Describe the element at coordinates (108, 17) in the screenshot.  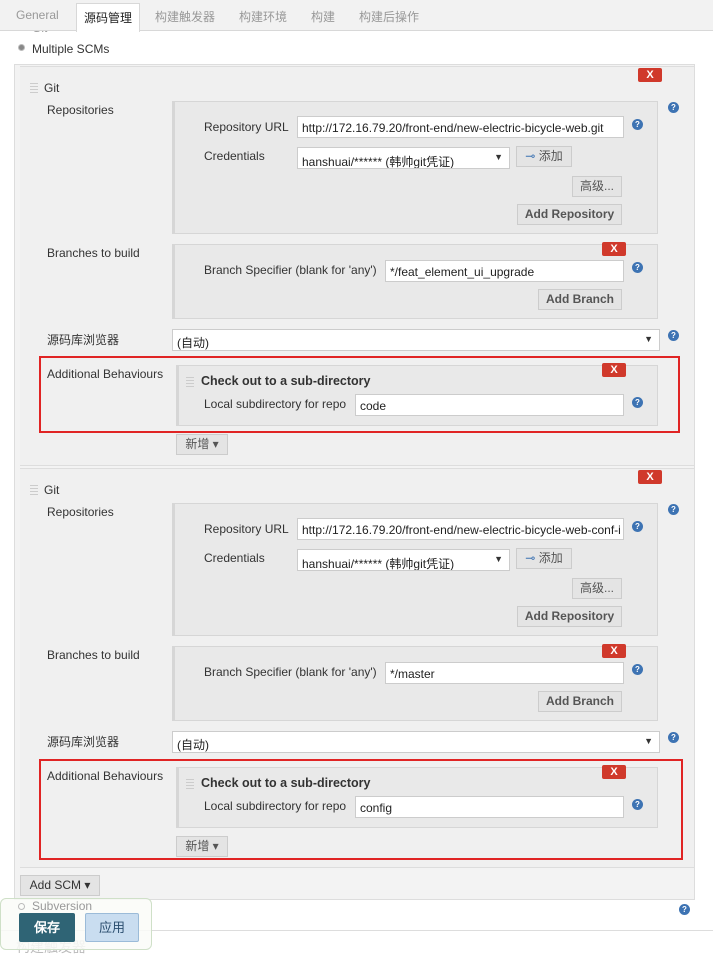
I see `tab-source-control: 源码管理` at that location.